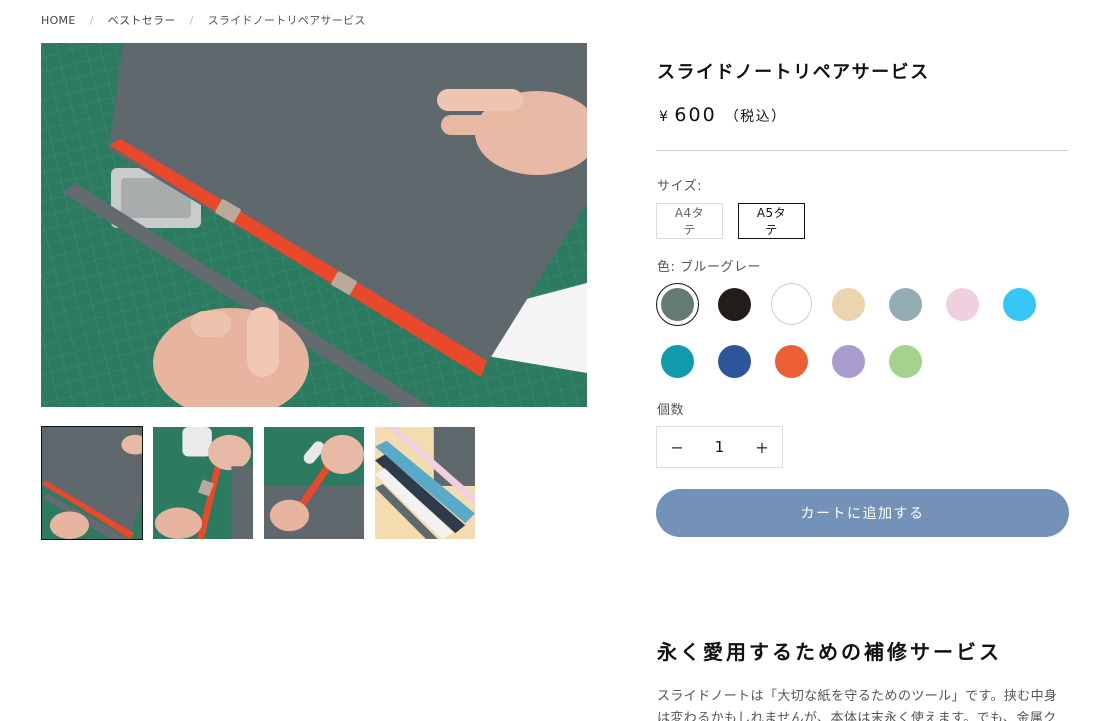 This screenshot has width=1100, height=721. What do you see at coordinates (709, 267) in the screenshot?
I see `color-label: 色: ブルーグレー` at bounding box center [709, 267].